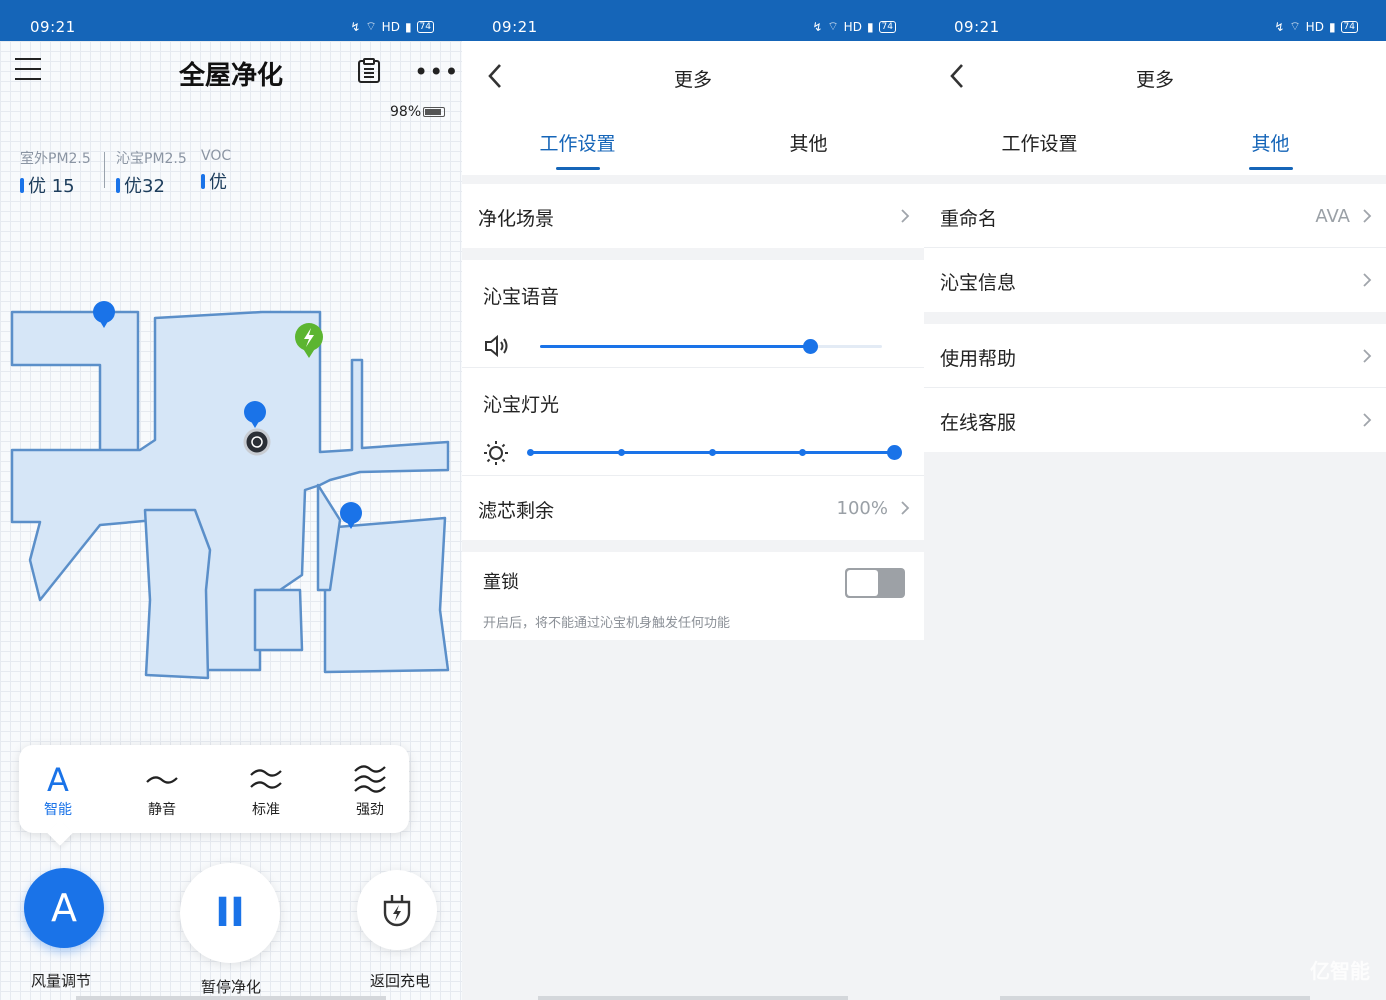 The width and height of the screenshot is (1386, 1000). Describe the element at coordinates (1155, 356) in the screenshot. I see `help-row: 使用帮助` at that location.